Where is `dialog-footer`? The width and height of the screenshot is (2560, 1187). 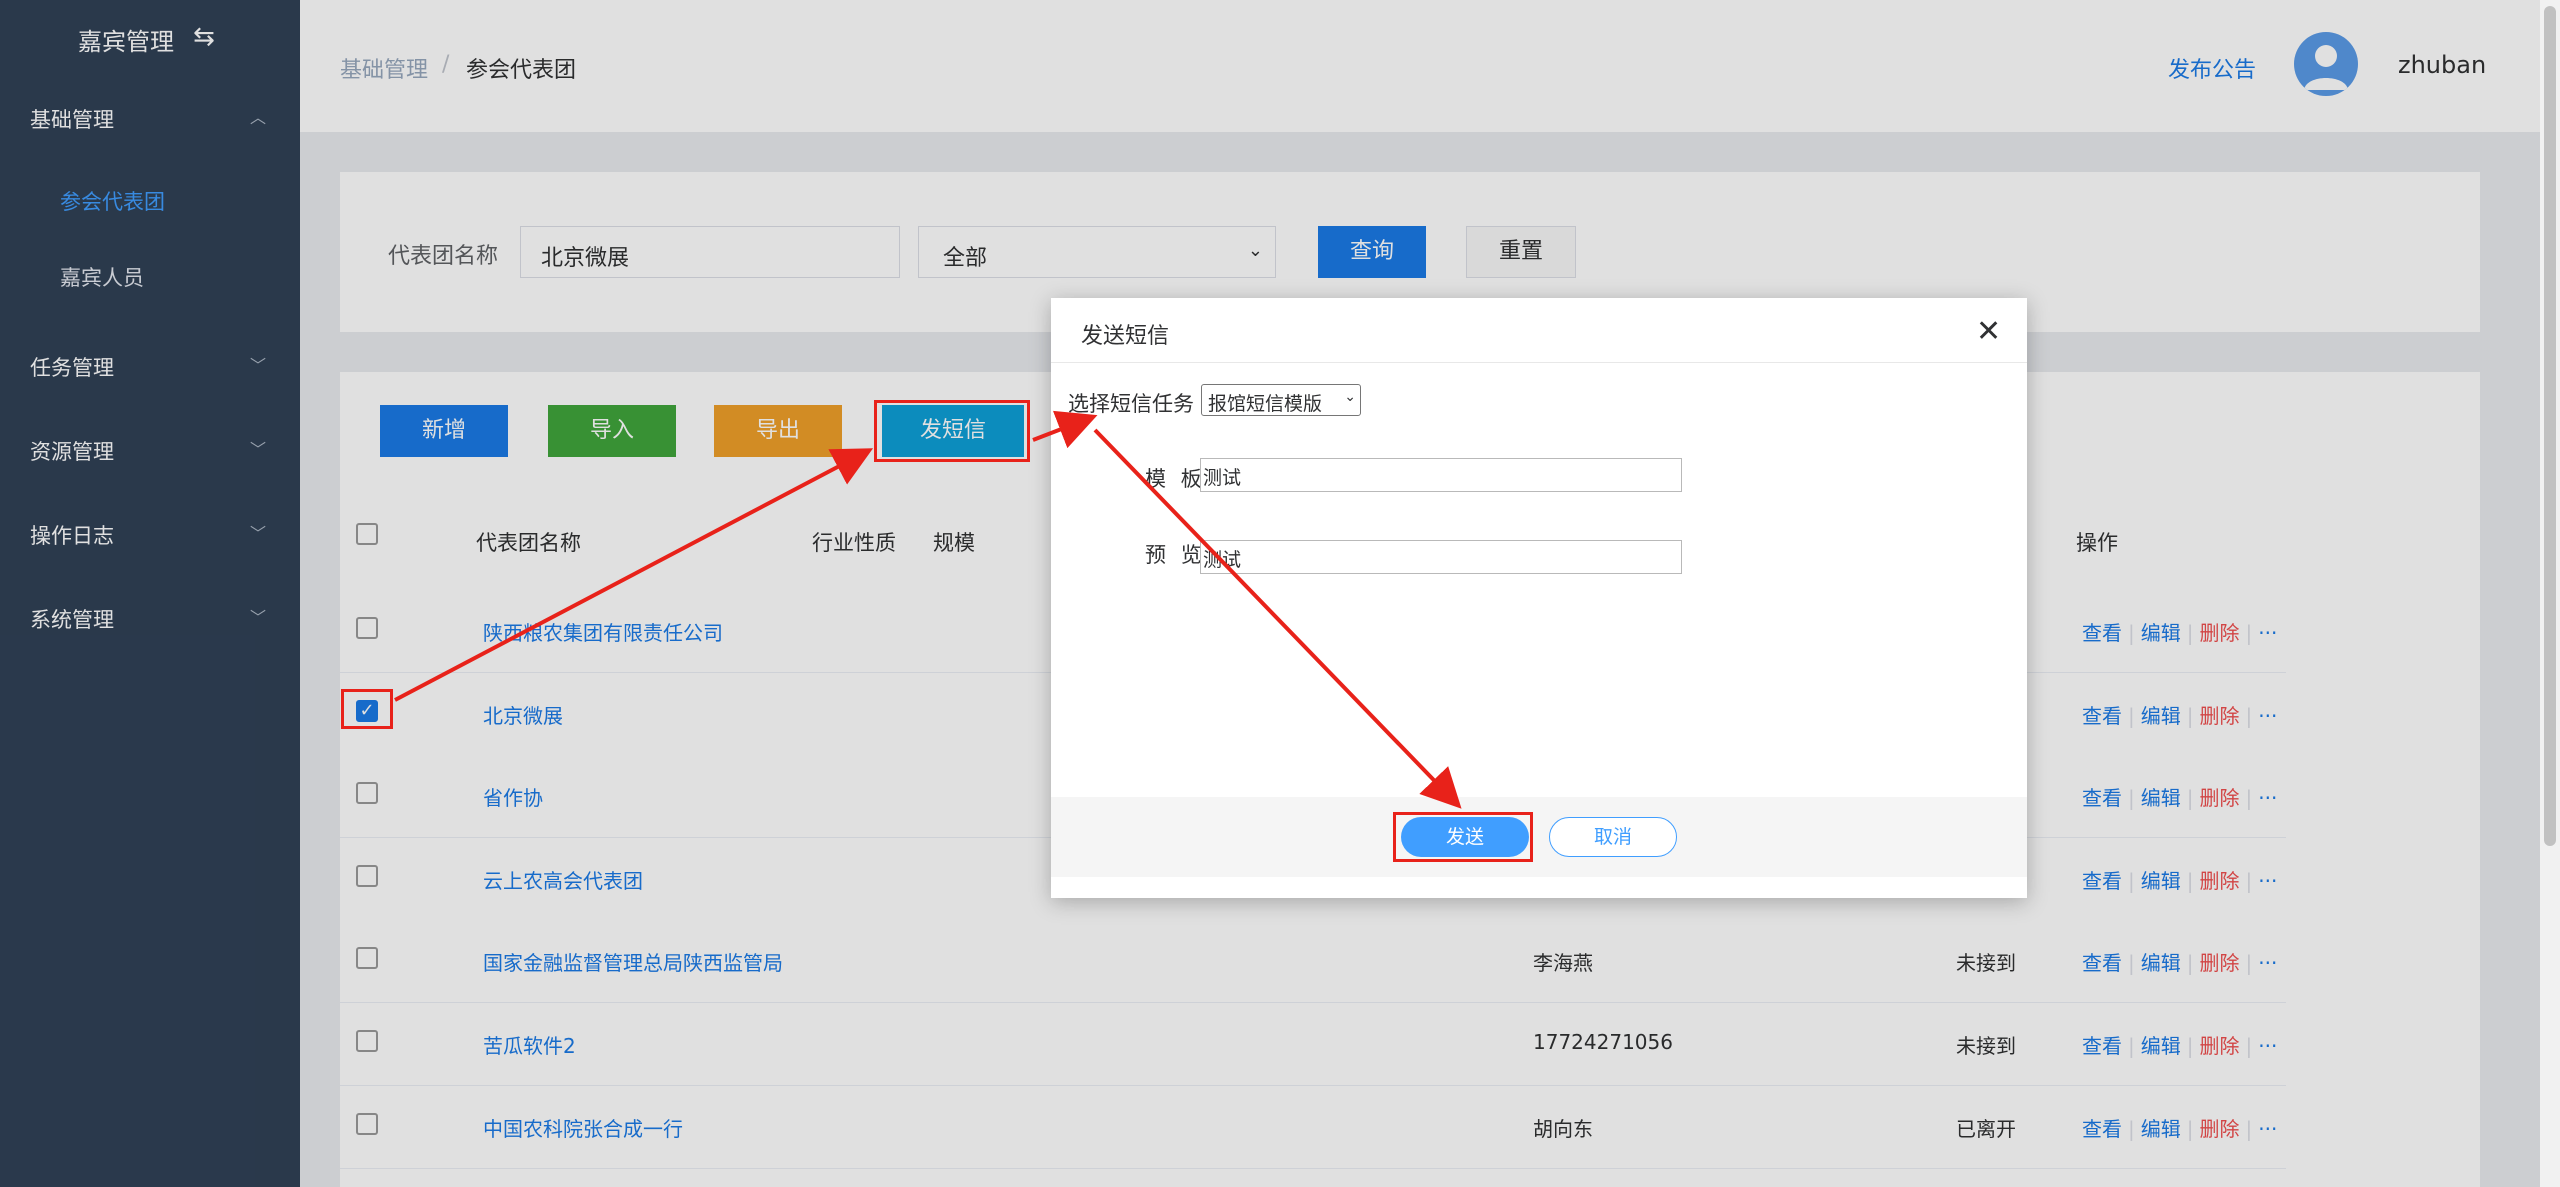 dialog-footer is located at coordinates (1539, 837).